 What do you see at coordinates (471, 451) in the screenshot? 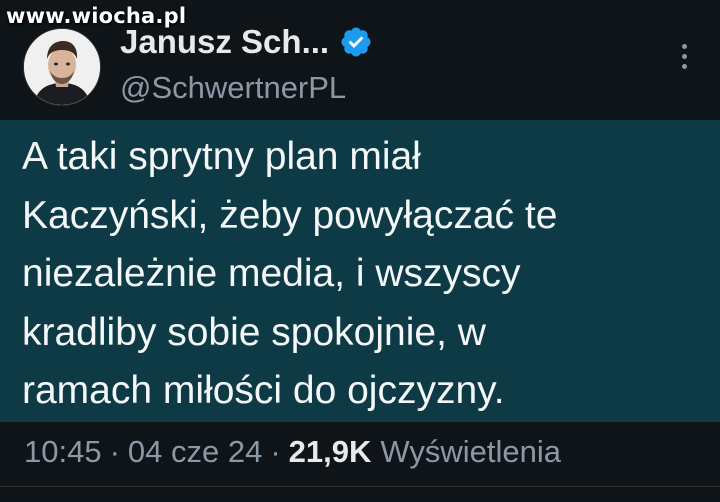
I see `views-label: Wyświetlenia` at bounding box center [471, 451].